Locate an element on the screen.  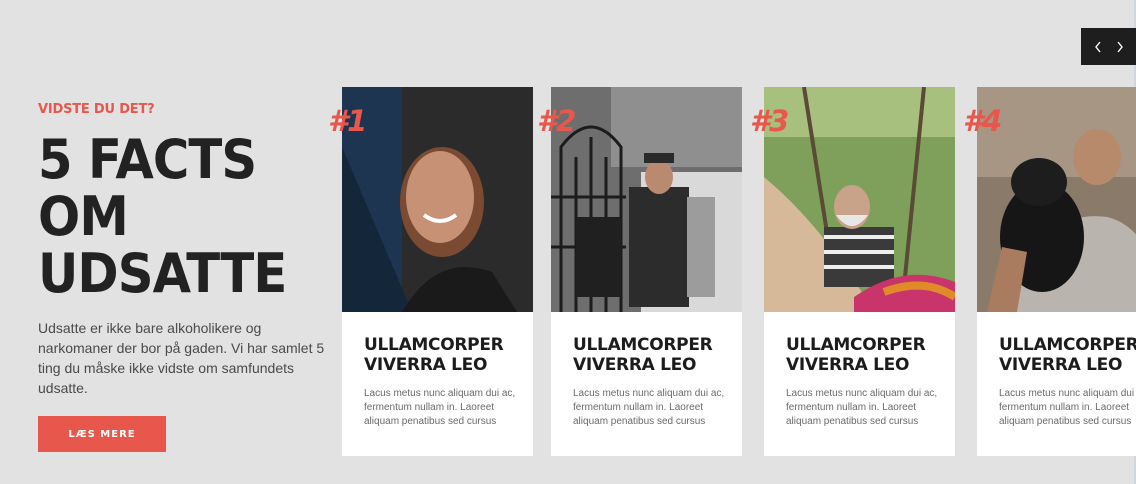
read-more-button: LÆS MERE is located at coordinates (102, 434).